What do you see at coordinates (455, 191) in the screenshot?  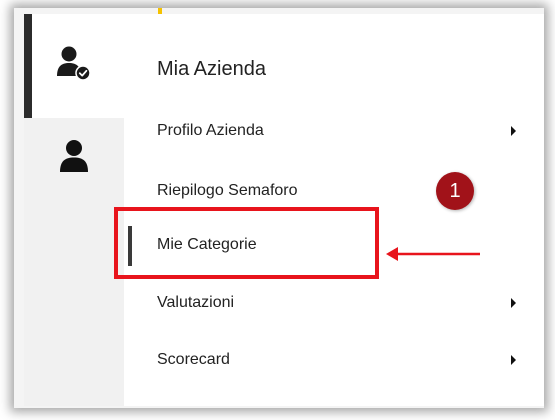 I see `annotation-step-badge: 1` at bounding box center [455, 191].